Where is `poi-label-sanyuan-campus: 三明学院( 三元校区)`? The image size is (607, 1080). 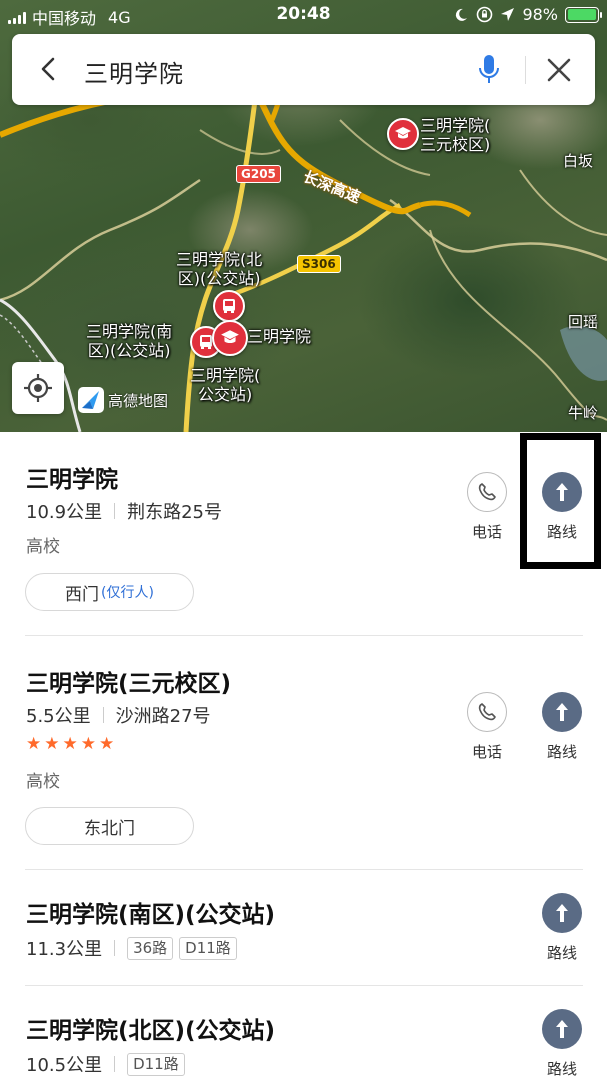
poi-label-sanyuan-campus: 三明学院( 三元校区) is located at coordinates (455, 135).